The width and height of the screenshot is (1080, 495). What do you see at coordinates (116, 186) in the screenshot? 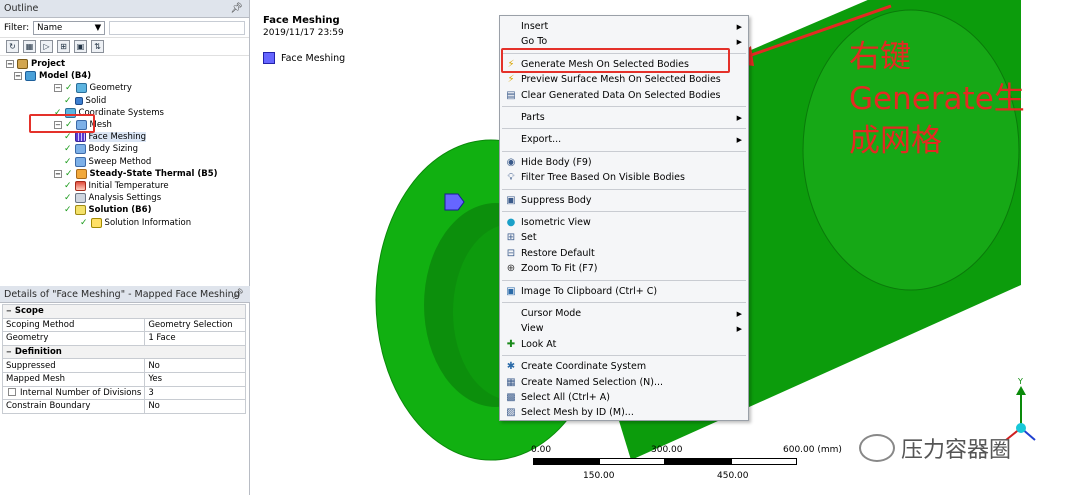
I see `tree-node: ✓ Initial Temperature` at bounding box center [116, 186].